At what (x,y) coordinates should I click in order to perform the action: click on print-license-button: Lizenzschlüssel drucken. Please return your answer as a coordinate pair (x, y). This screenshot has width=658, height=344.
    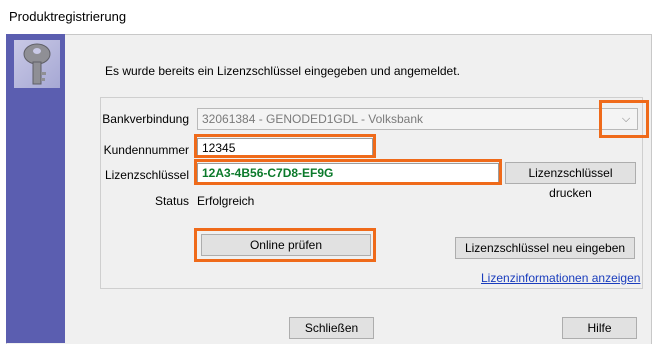
    Looking at the image, I should click on (570, 181).